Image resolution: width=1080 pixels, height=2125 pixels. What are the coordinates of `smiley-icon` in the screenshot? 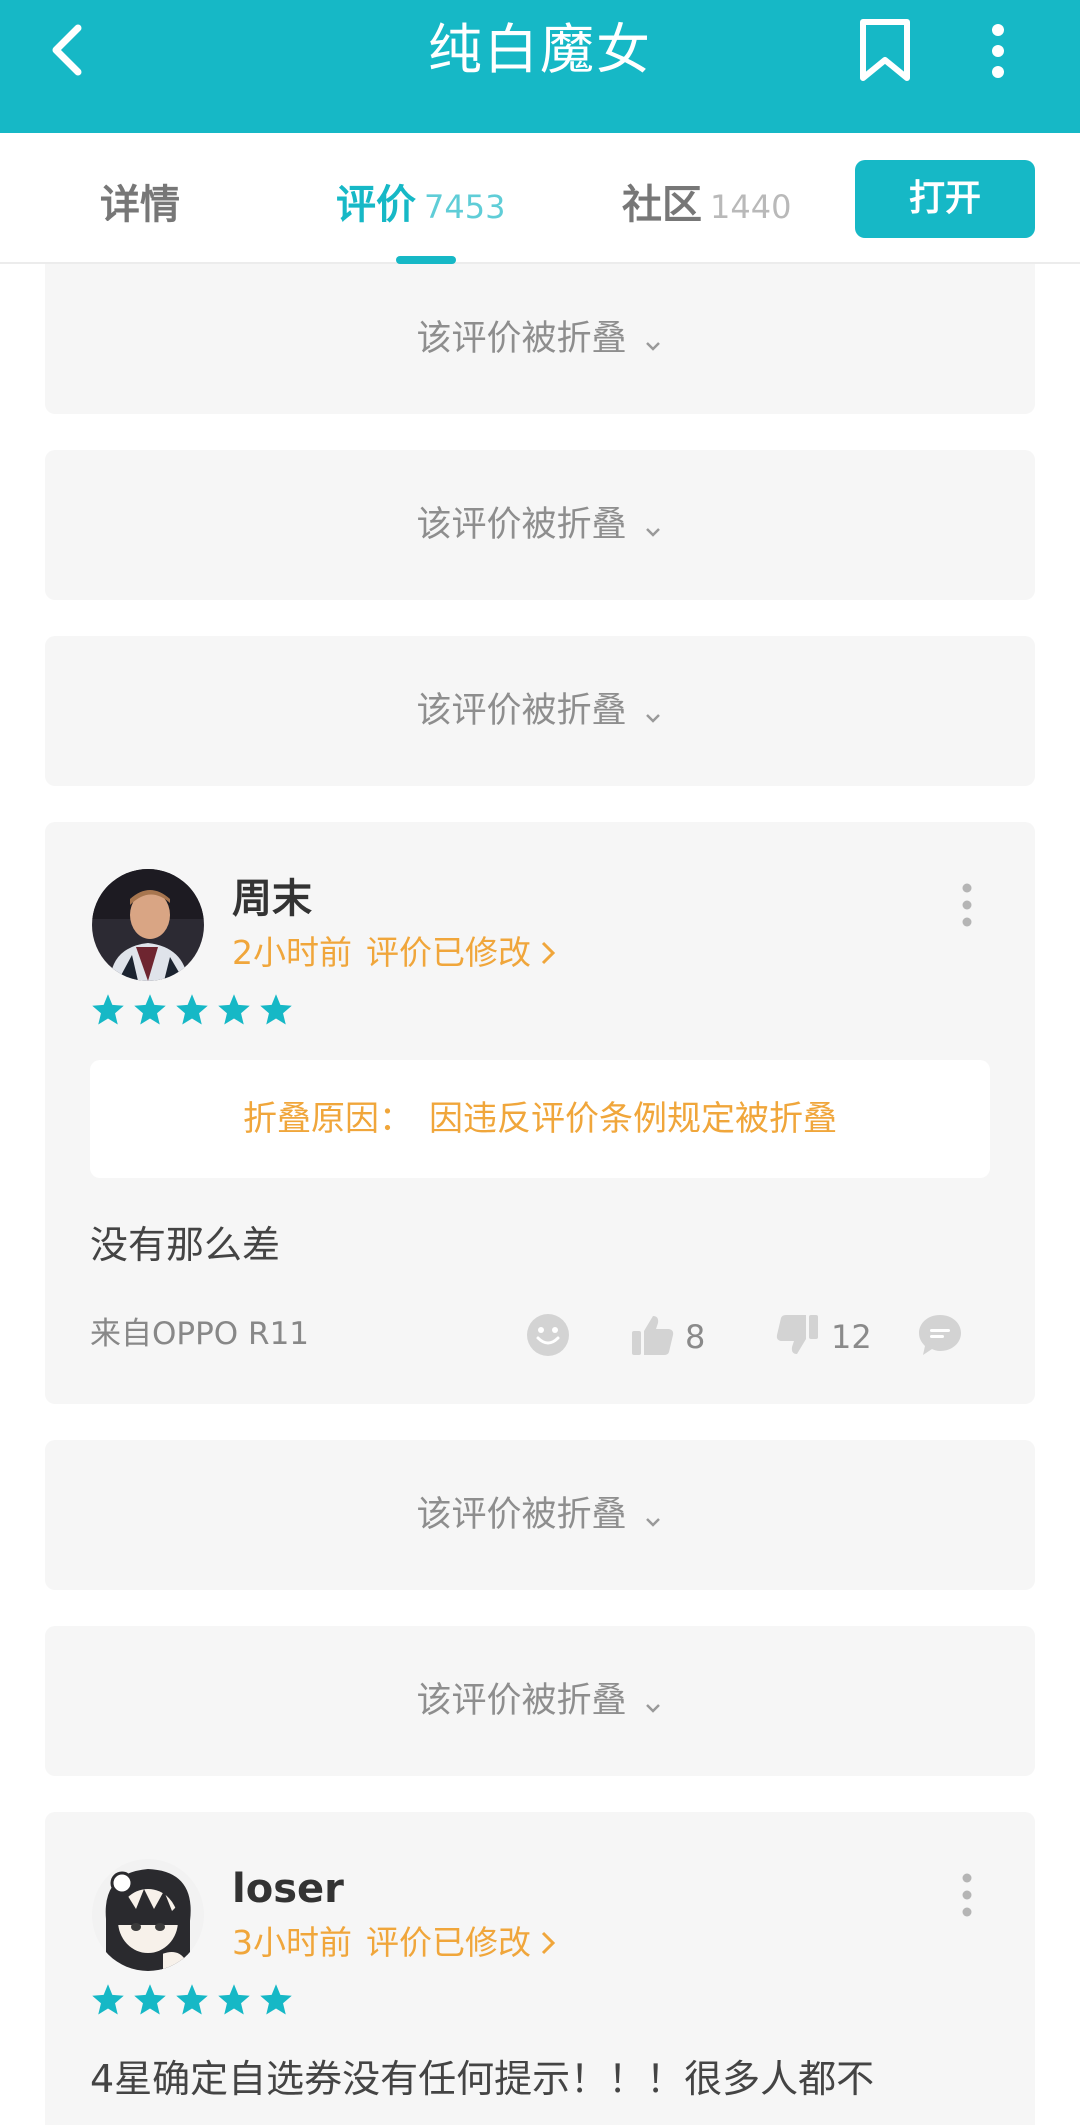 It's located at (548, 1335).